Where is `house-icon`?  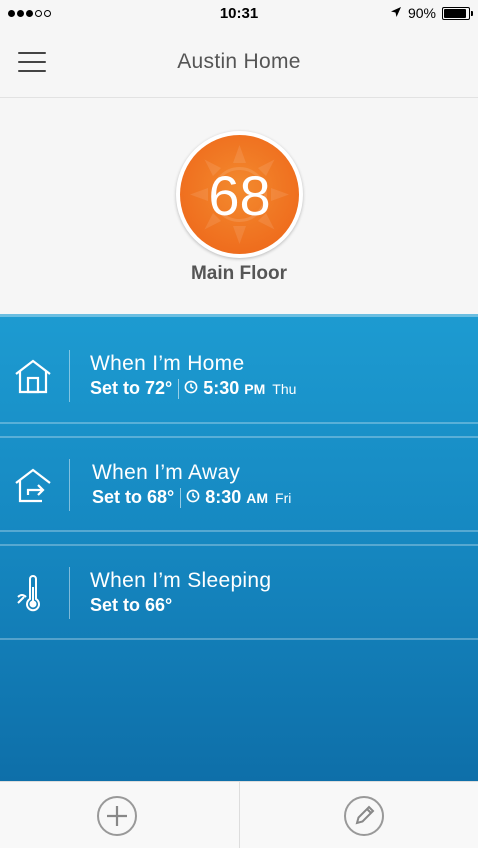
house-icon is located at coordinates (33, 377).